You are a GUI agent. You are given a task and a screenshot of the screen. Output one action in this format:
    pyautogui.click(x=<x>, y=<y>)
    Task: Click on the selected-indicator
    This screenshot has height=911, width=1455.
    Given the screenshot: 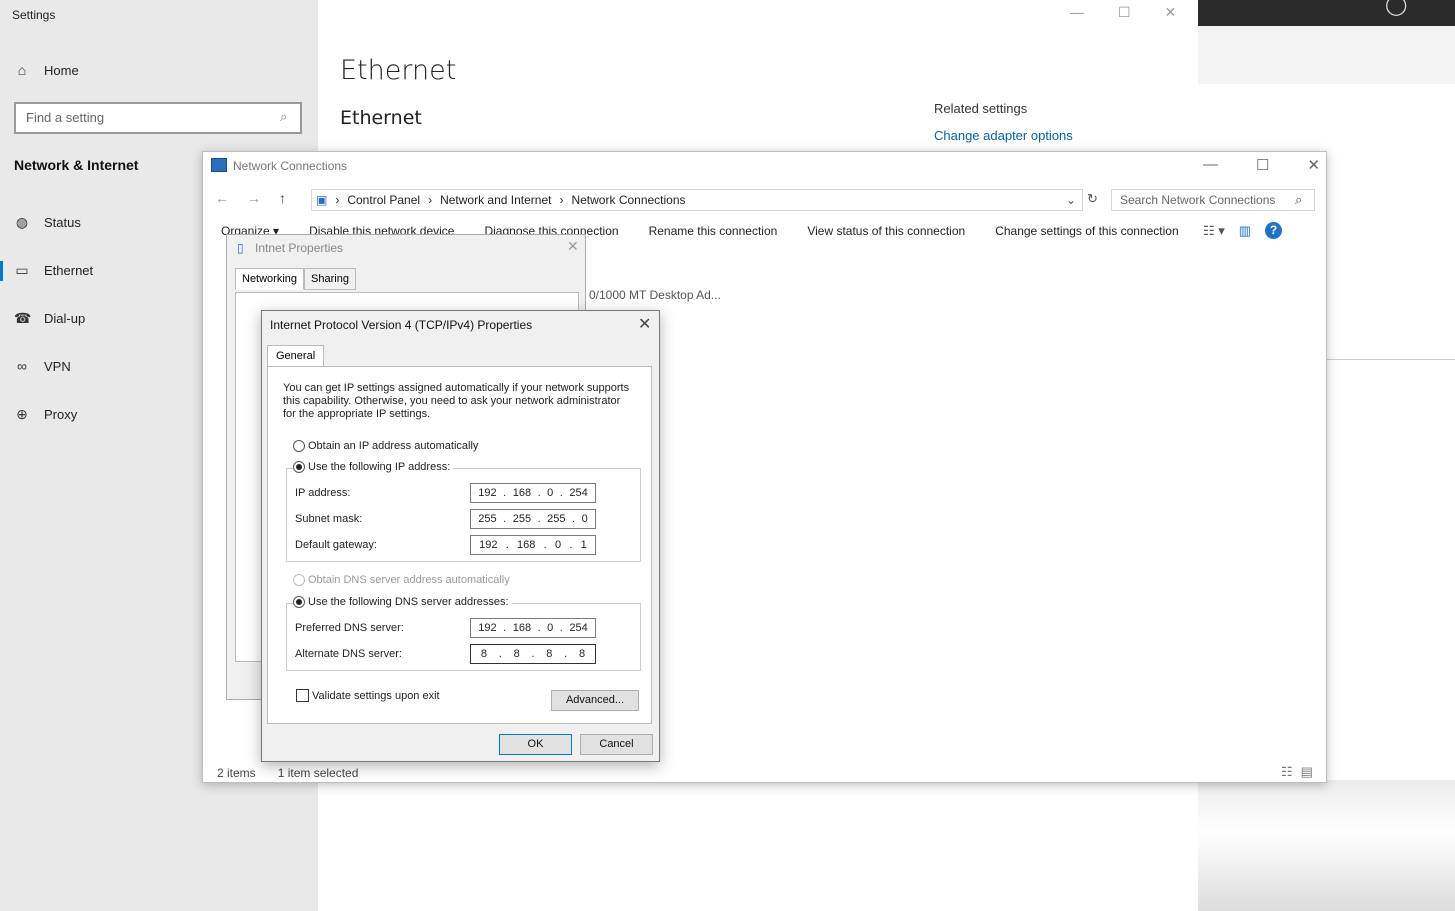 What is the action you would take?
    pyautogui.click(x=1, y=271)
    